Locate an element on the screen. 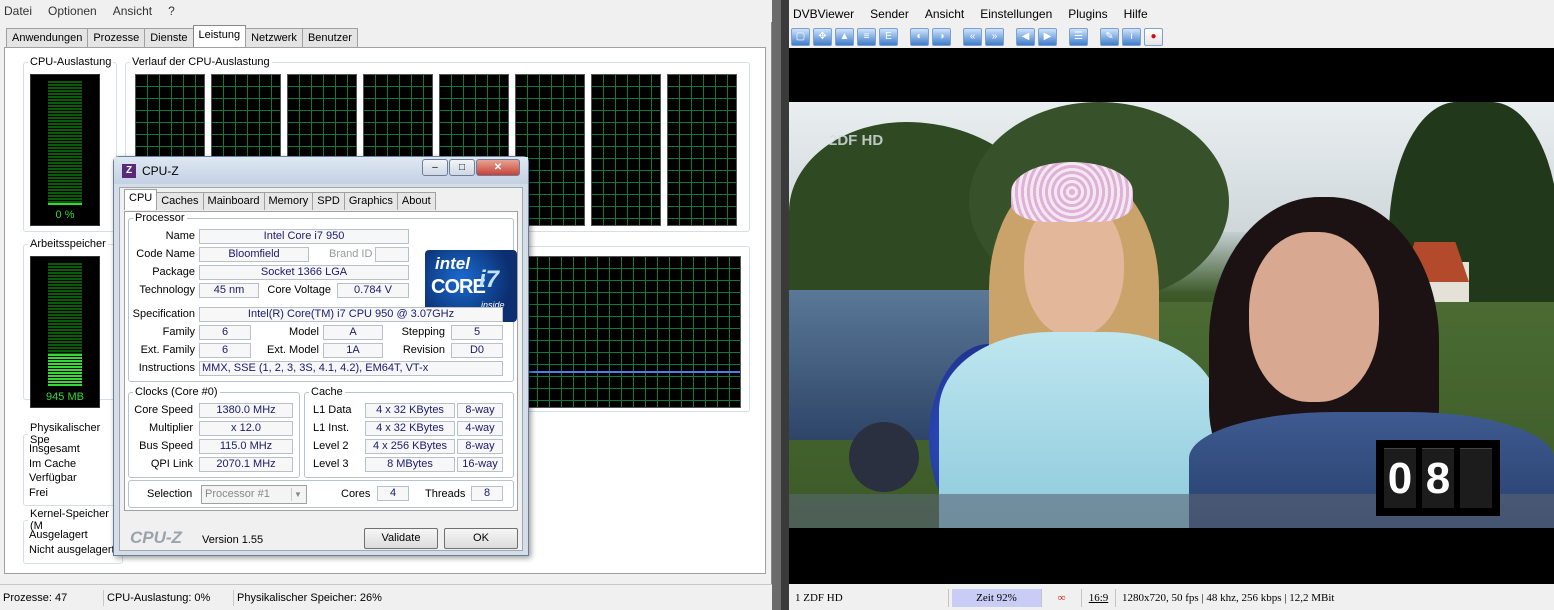 The width and height of the screenshot is (1554, 610). multiplier-label: Multiplier is located at coordinates (170, 428).